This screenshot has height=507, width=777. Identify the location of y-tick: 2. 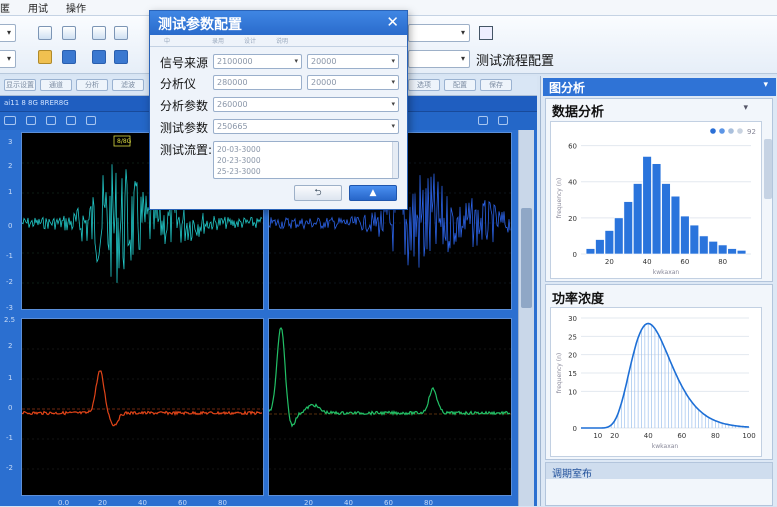
(10, 346).